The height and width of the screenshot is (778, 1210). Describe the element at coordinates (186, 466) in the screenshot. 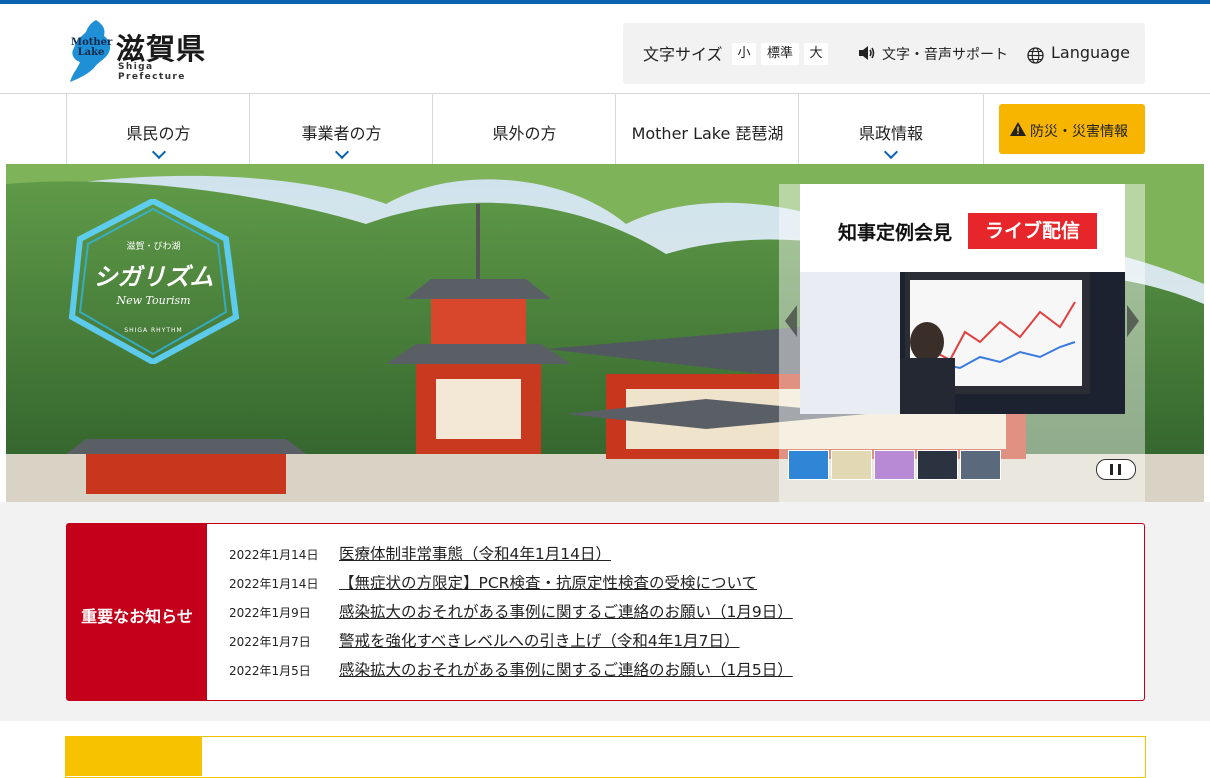

I see `gate-building` at that location.